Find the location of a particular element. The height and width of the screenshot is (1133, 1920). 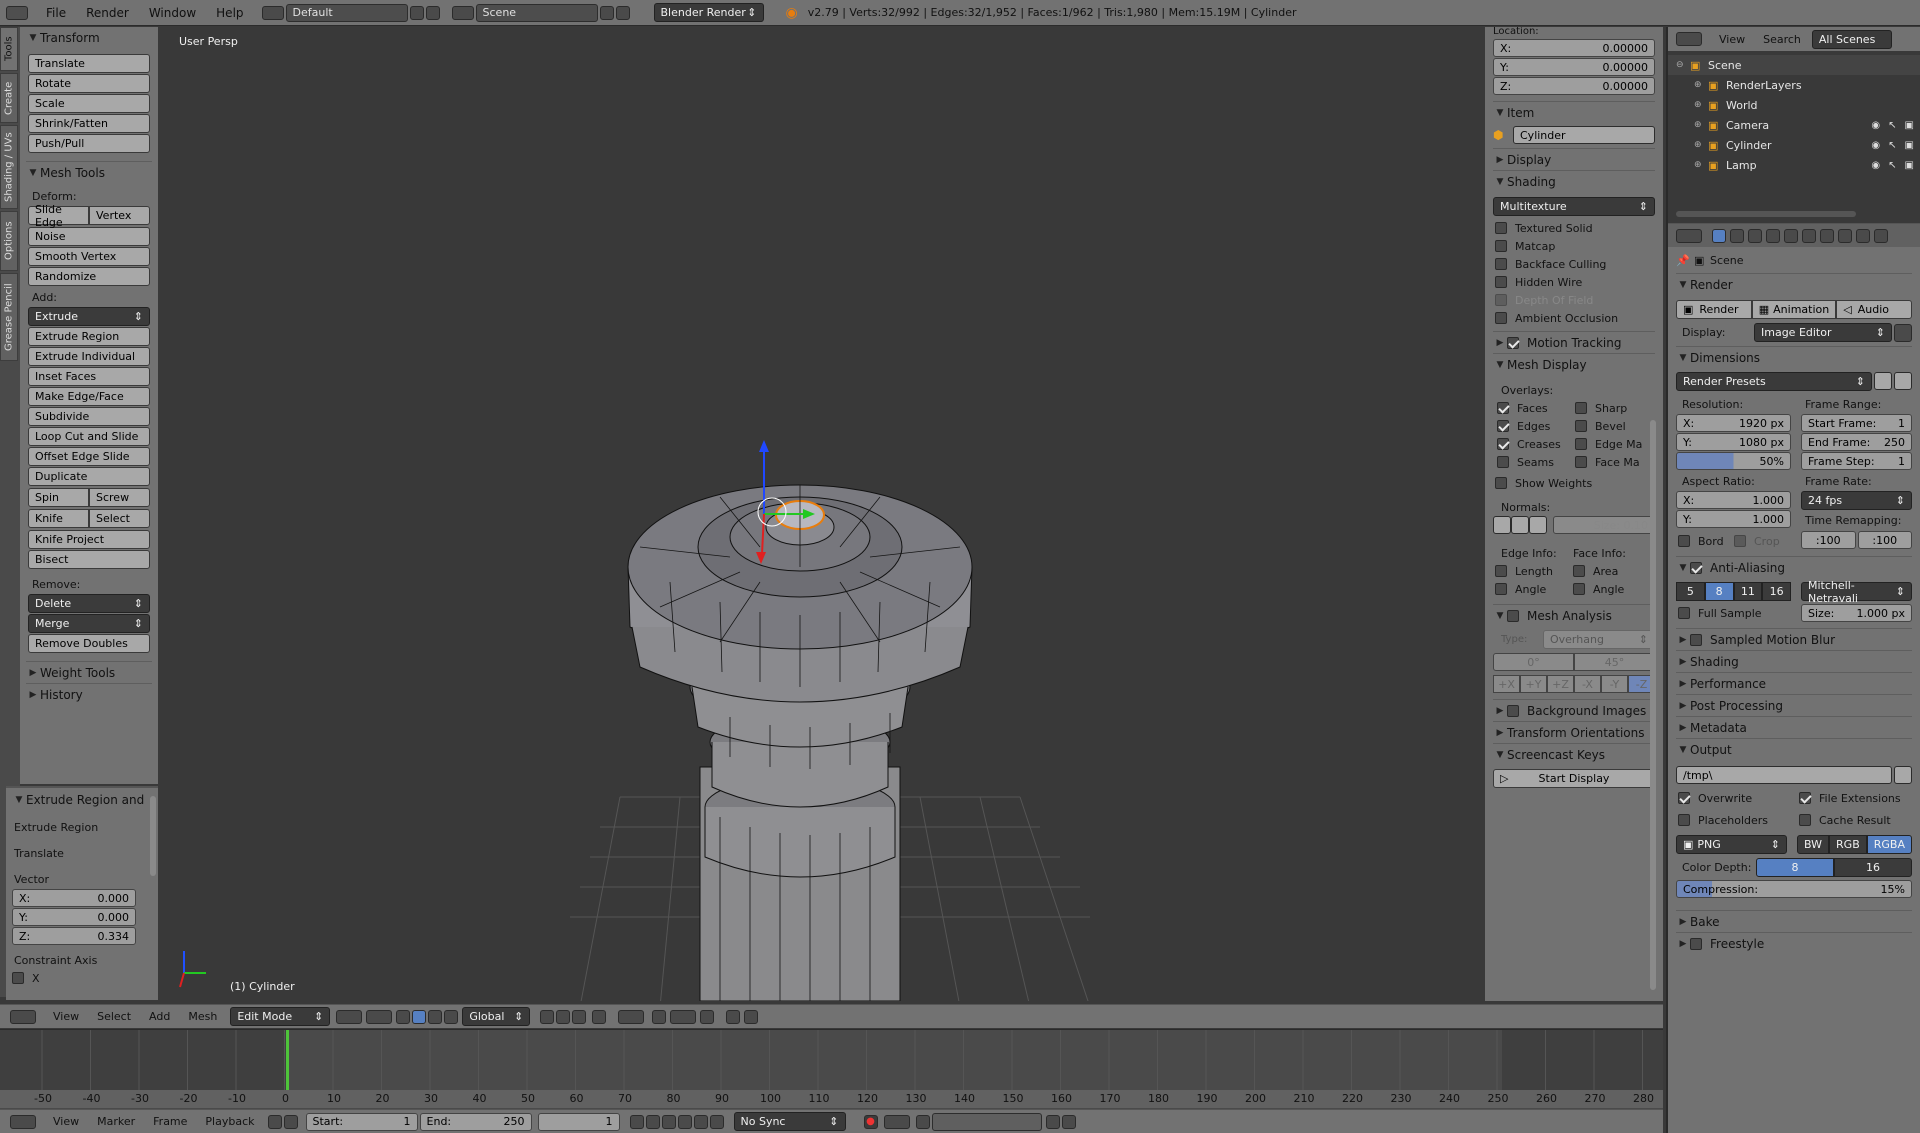

properties-editor-icon is located at coordinates (1689, 235).